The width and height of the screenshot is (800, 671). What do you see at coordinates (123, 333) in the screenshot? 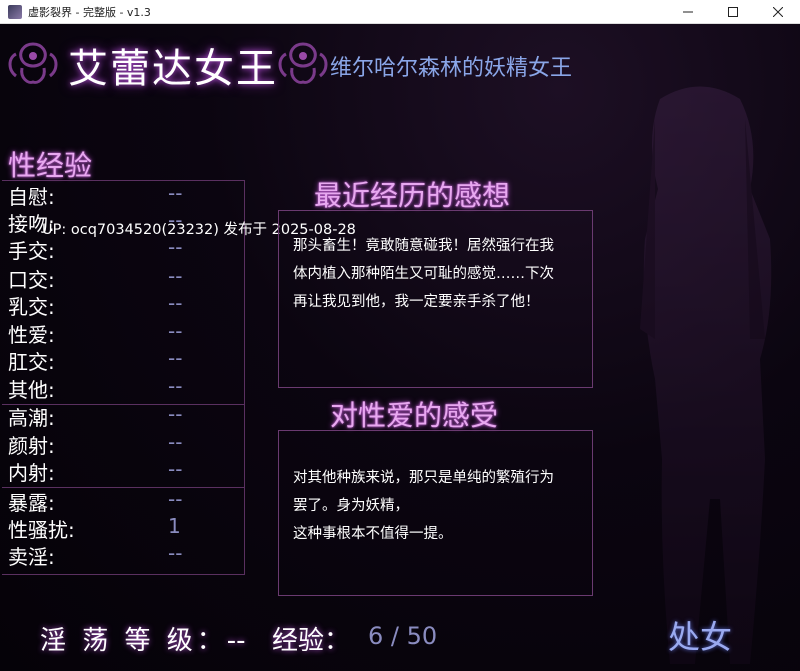
I see `stat-row: 性爱: --` at bounding box center [123, 333].